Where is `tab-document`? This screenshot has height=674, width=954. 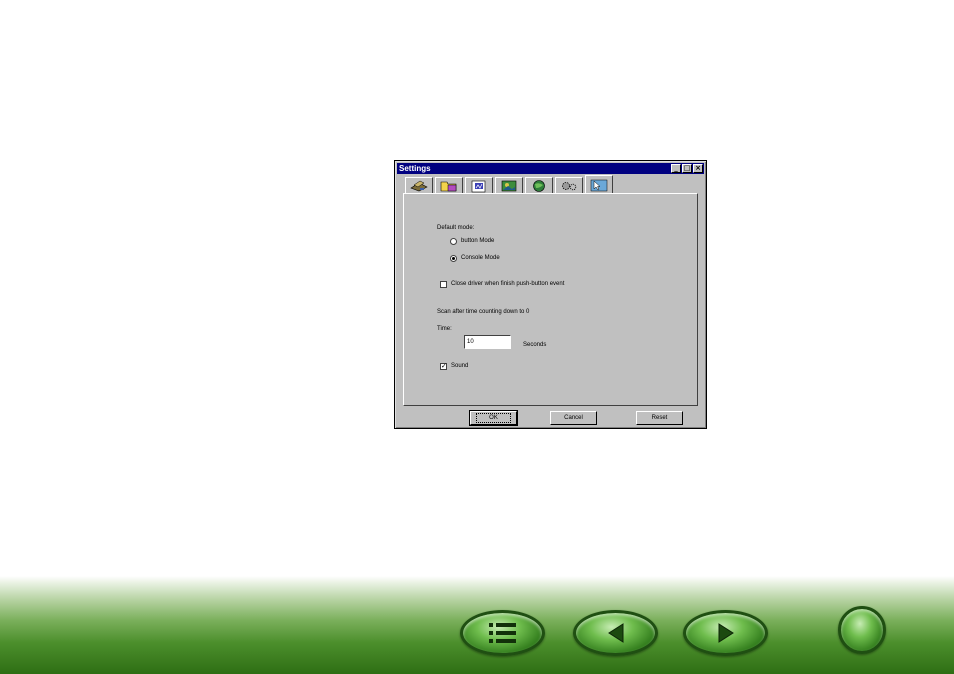 tab-document is located at coordinates (479, 185).